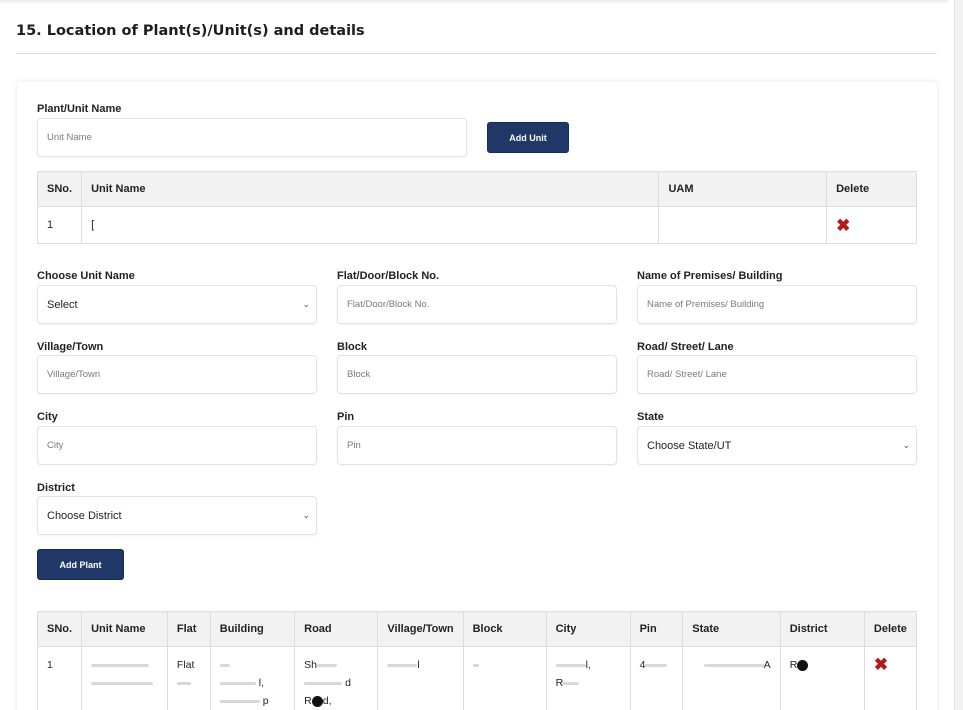 The image size is (963, 710). Describe the element at coordinates (767, 665) in the screenshot. I see `state-text: A` at that location.